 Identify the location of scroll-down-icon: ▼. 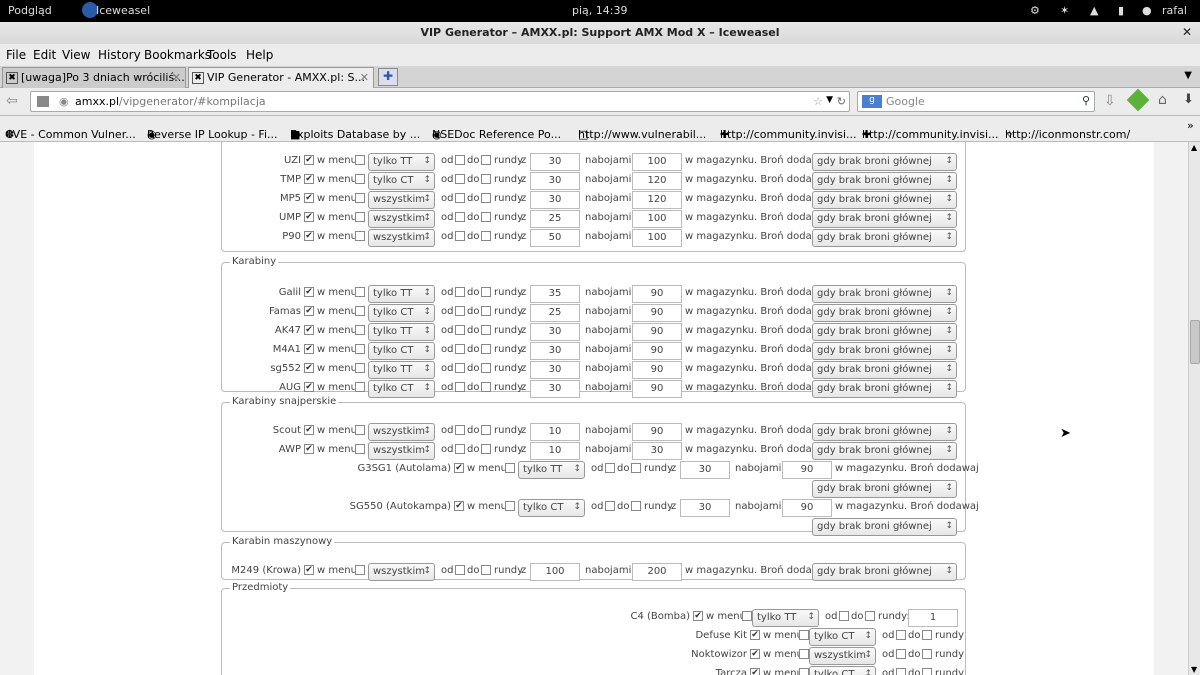
(1194, 669).